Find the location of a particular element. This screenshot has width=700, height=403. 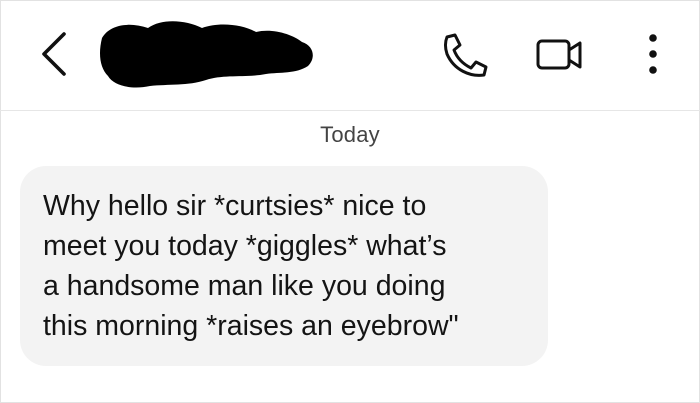

message-text-line: a handsome man like you doing is located at coordinates (244, 286).